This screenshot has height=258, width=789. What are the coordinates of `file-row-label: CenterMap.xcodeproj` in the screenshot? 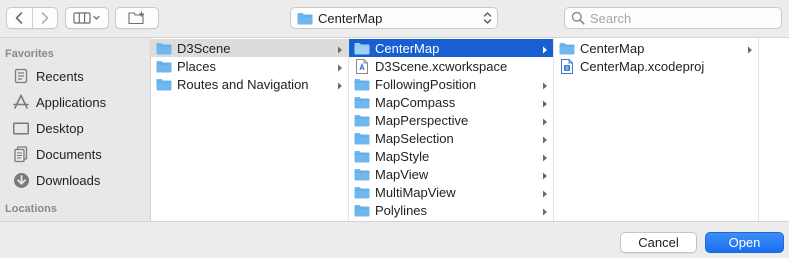 It's located at (642, 66).